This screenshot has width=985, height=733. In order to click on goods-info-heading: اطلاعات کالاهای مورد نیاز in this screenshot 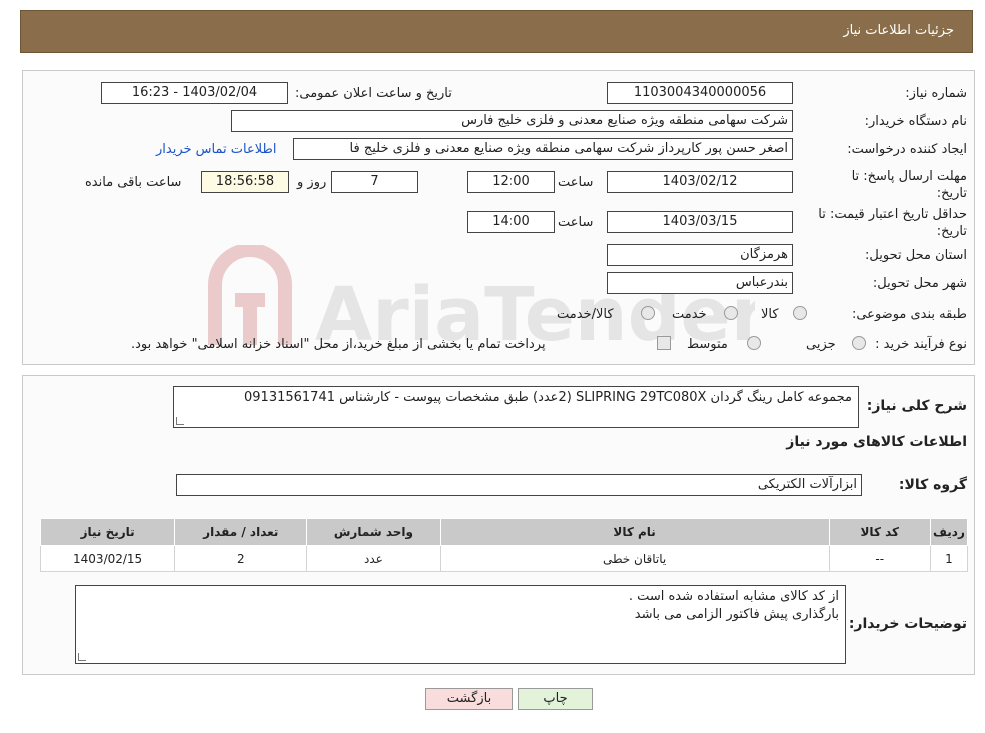, I will do `click(876, 442)`.